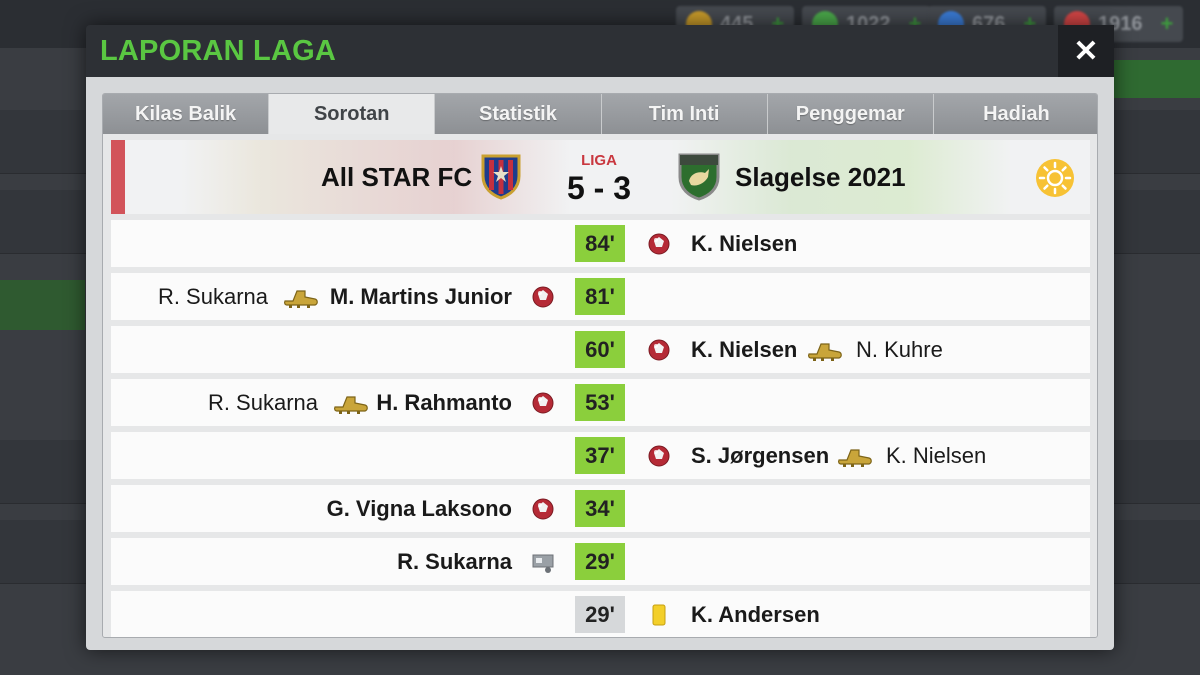 The width and height of the screenshot is (1200, 675). I want to click on event-row: 37' S. Jørgensen K. Nielsen, so click(600, 455).